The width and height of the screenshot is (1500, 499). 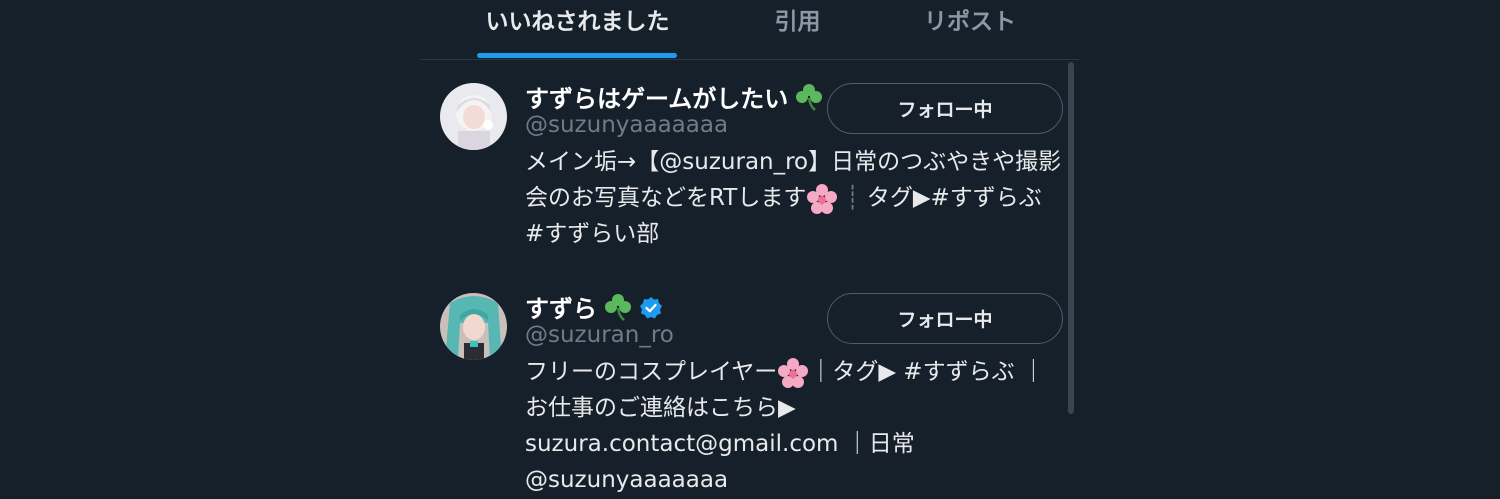 What do you see at coordinates (656, 96) in the screenshot?
I see `user-name: すずらはゲームがしたい` at bounding box center [656, 96].